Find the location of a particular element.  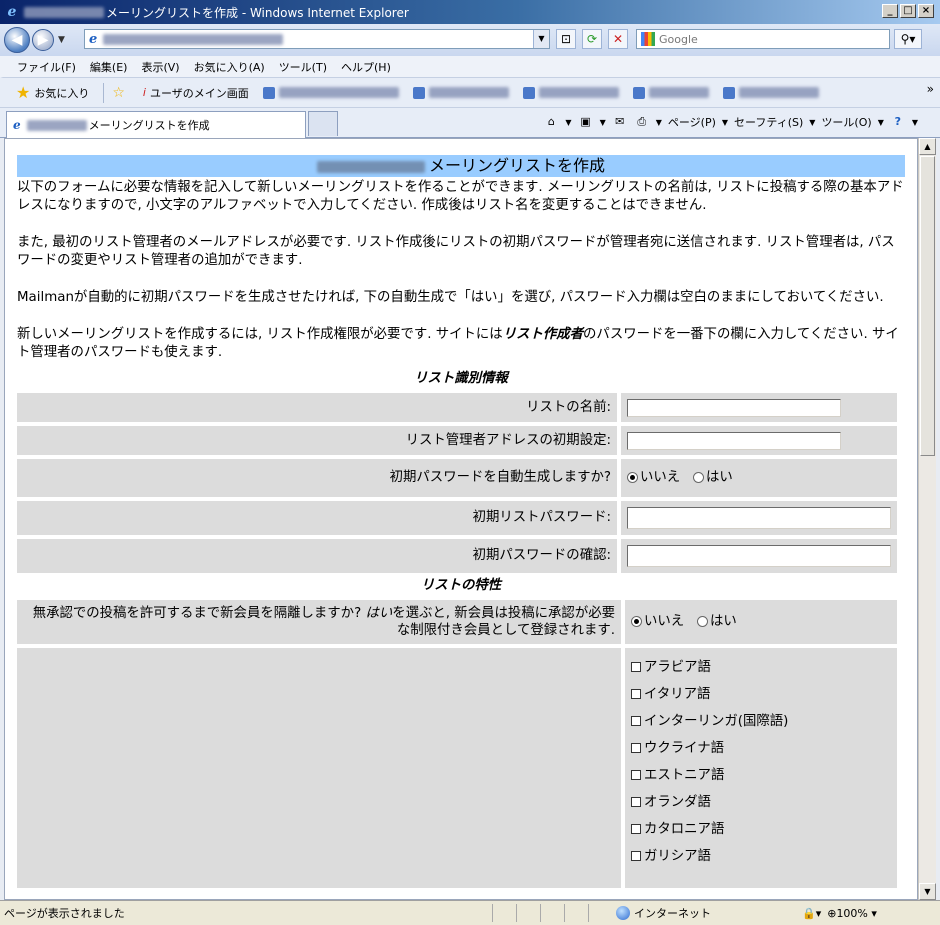

feeds-icon: ▣ is located at coordinates (586, 122).